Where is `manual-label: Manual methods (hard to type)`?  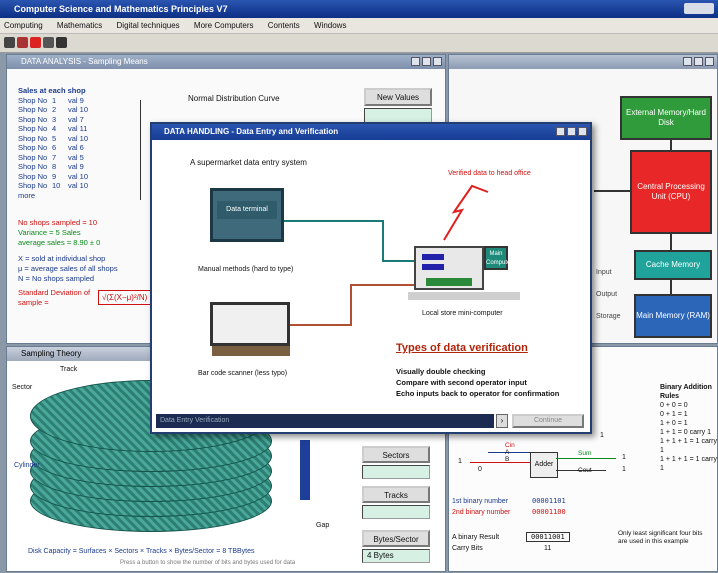
manual-label: Manual methods (hard to type) is located at coordinates (246, 269).